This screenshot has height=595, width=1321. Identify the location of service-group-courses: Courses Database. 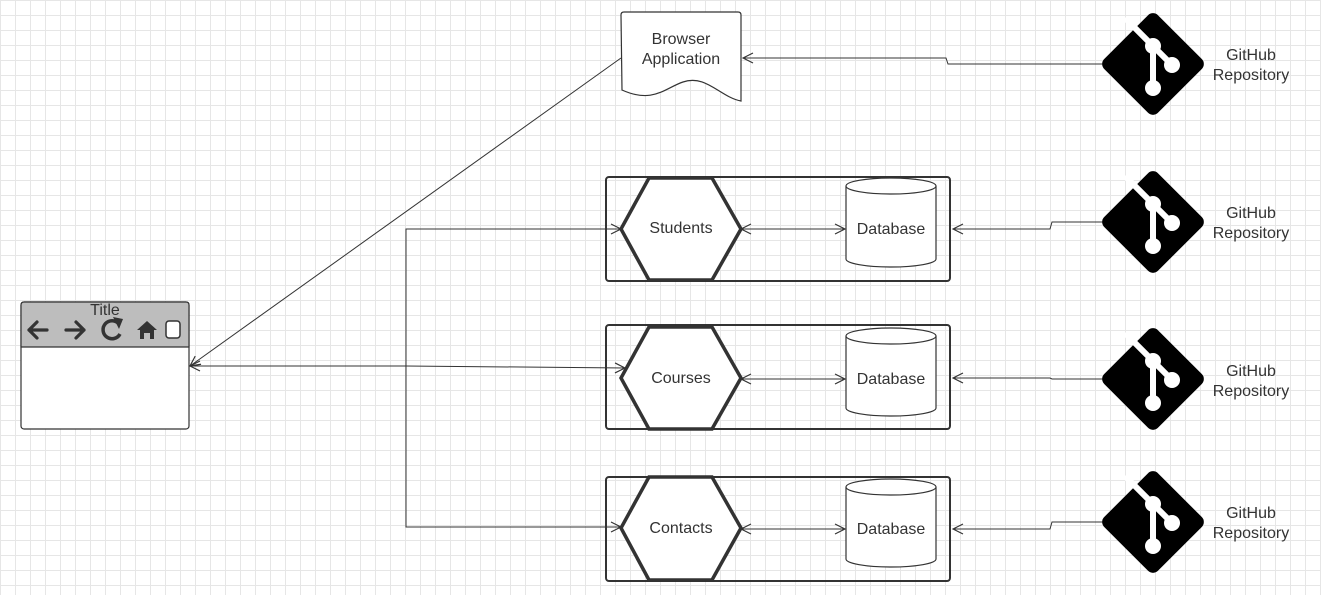
(778, 377).